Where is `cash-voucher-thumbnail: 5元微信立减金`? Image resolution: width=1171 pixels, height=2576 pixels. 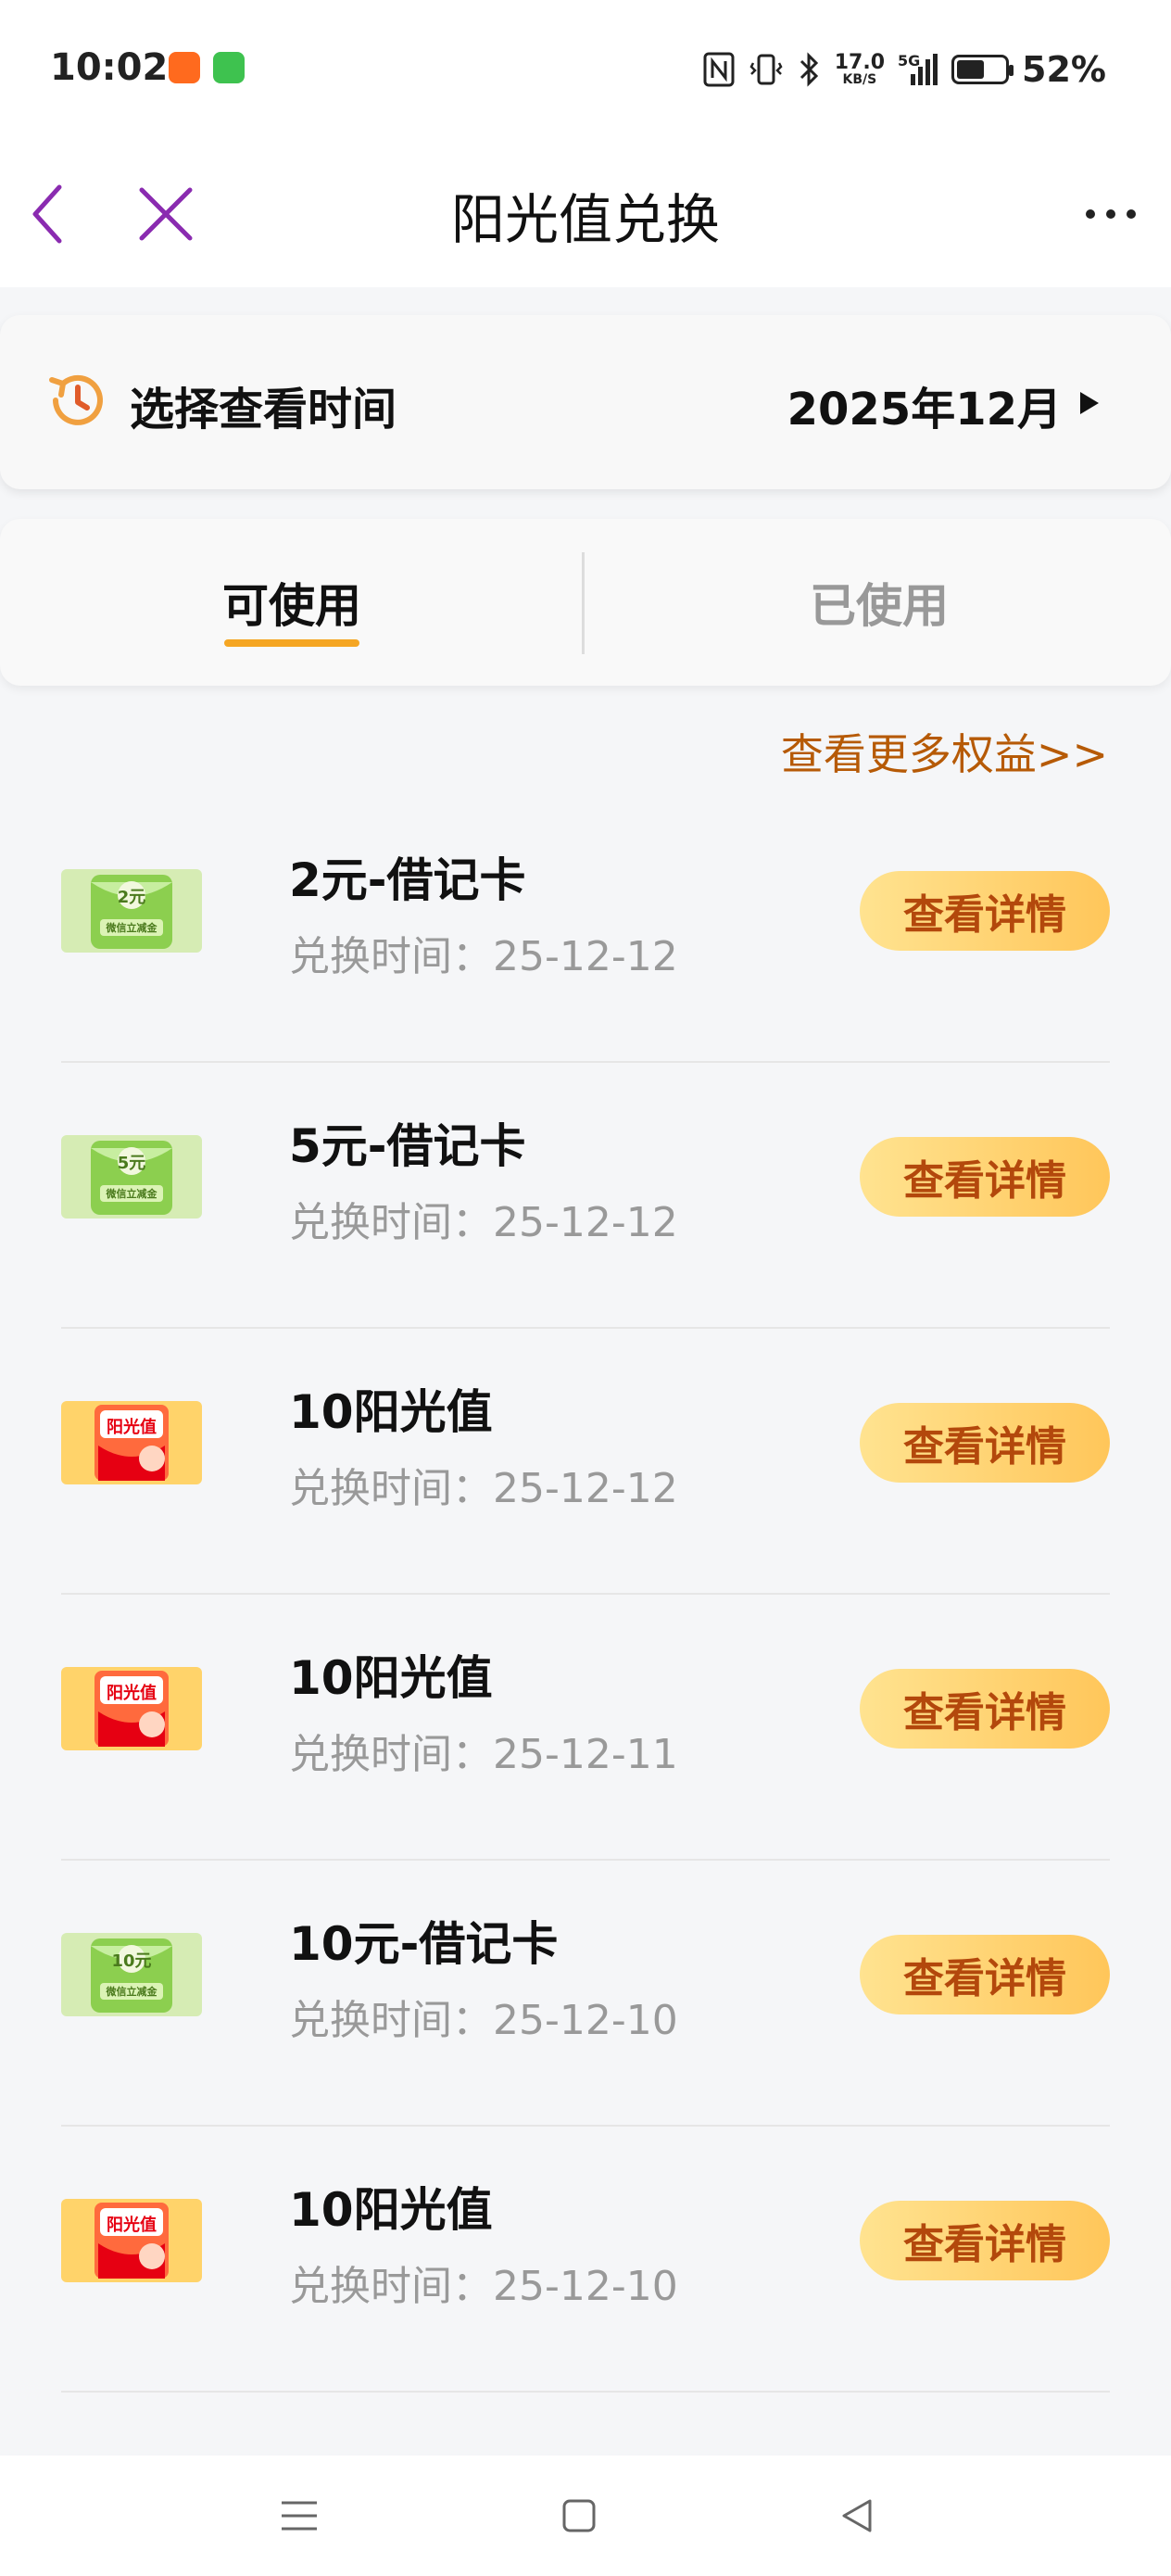 cash-voucher-thumbnail: 5元微信立减金 is located at coordinates (131, 1177).